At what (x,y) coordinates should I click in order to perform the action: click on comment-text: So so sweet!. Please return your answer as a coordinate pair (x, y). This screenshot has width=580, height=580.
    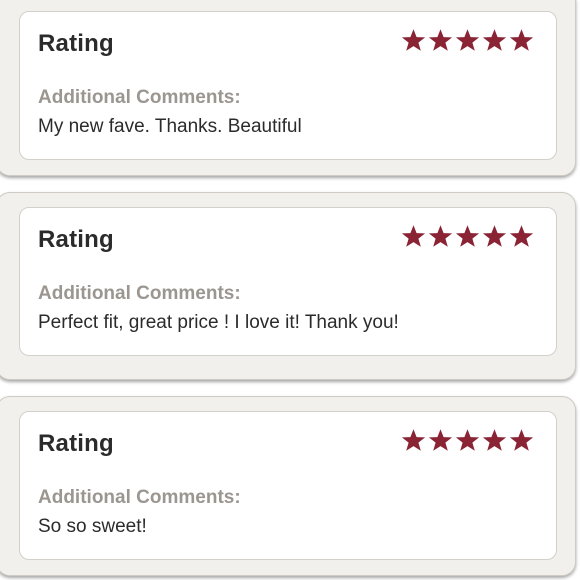
    Looking at the image, I should click on (92, 526).